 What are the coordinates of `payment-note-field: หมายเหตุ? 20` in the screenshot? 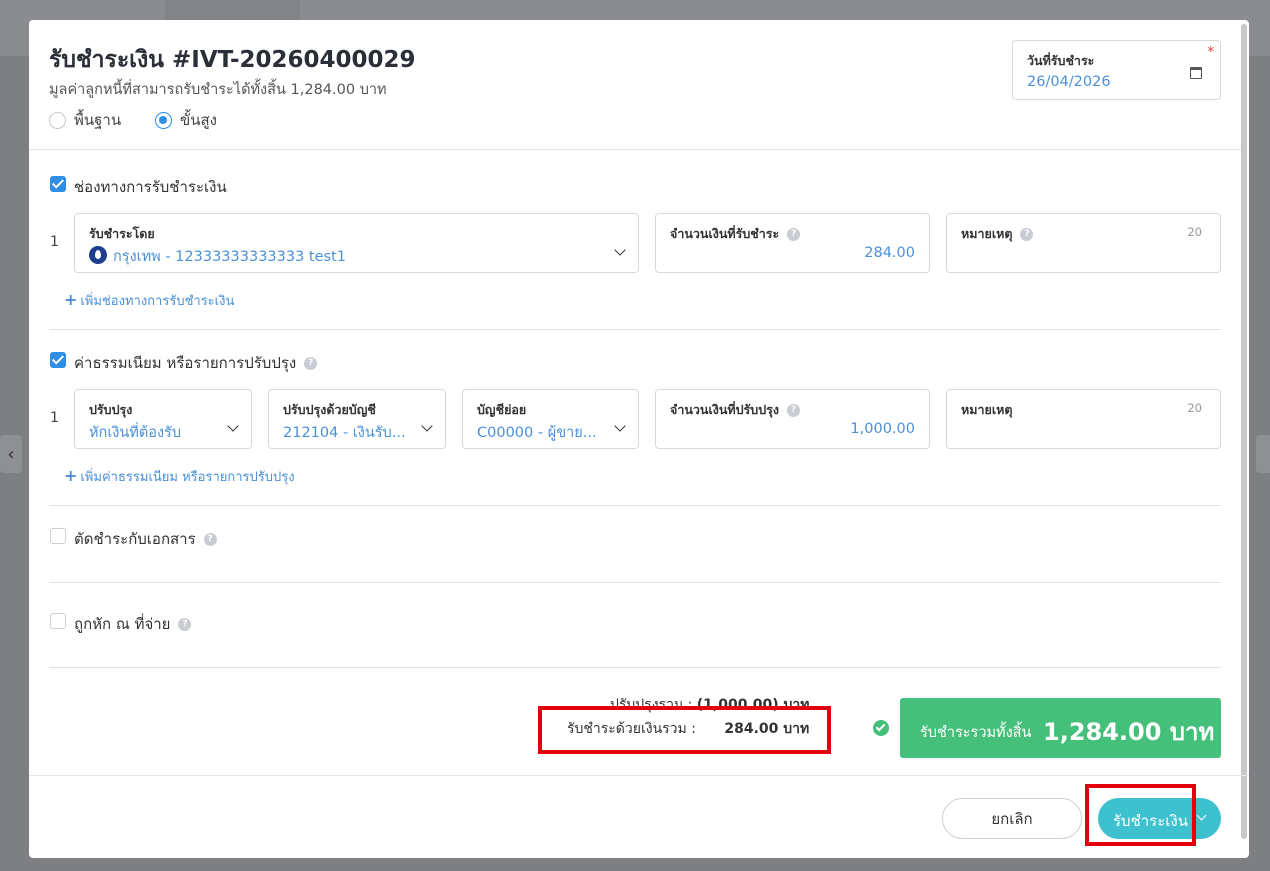 It's located at (1083, 243).